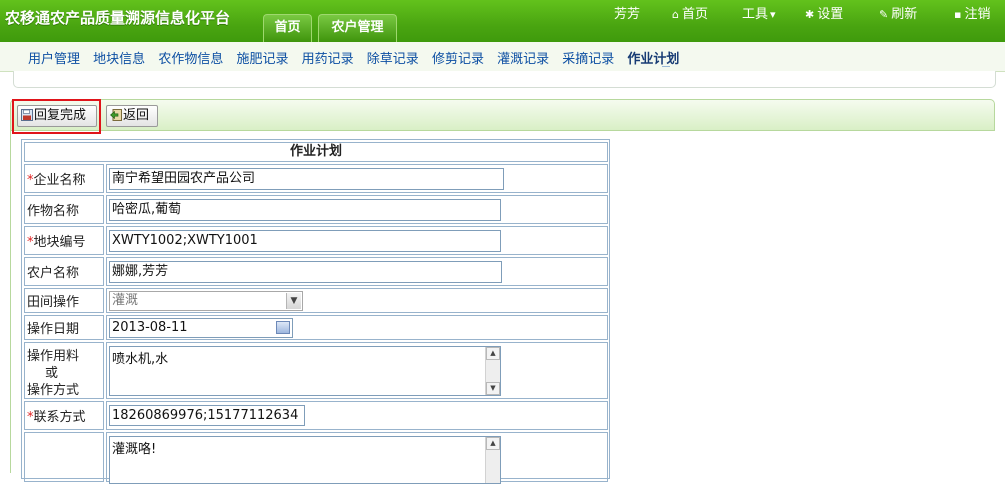 This screenshot has height=484, width=1005. I want to click on subnav-user-management: 用户管理, so click(54, 57).